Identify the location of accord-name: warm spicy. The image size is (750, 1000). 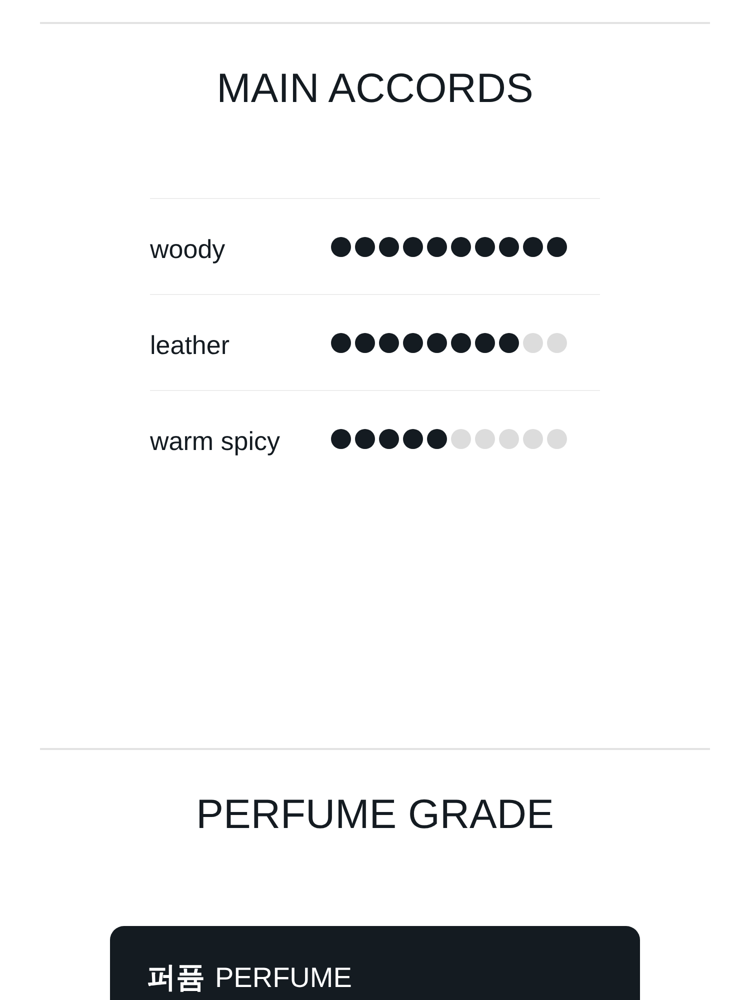
(216, 441).